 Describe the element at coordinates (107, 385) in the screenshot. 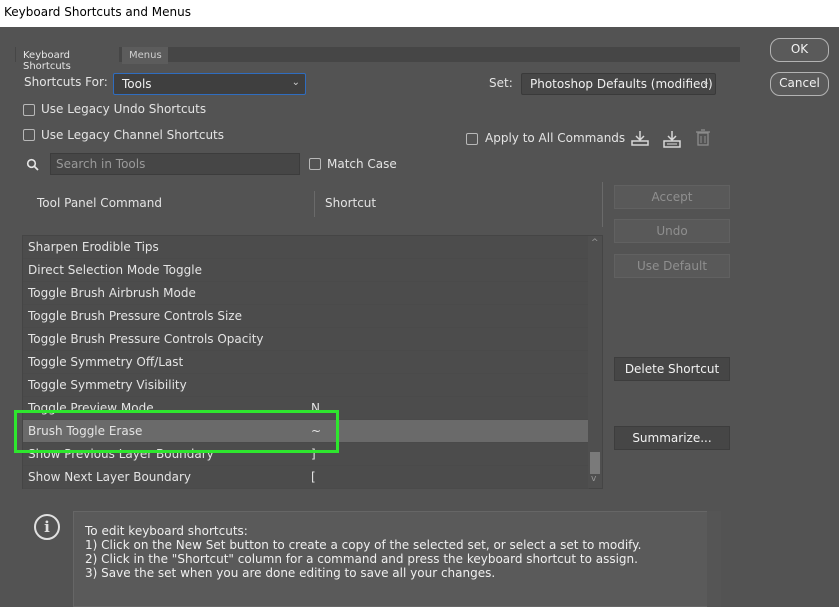

I see `row-command: Toggle Symmetry Visibility` at that location.